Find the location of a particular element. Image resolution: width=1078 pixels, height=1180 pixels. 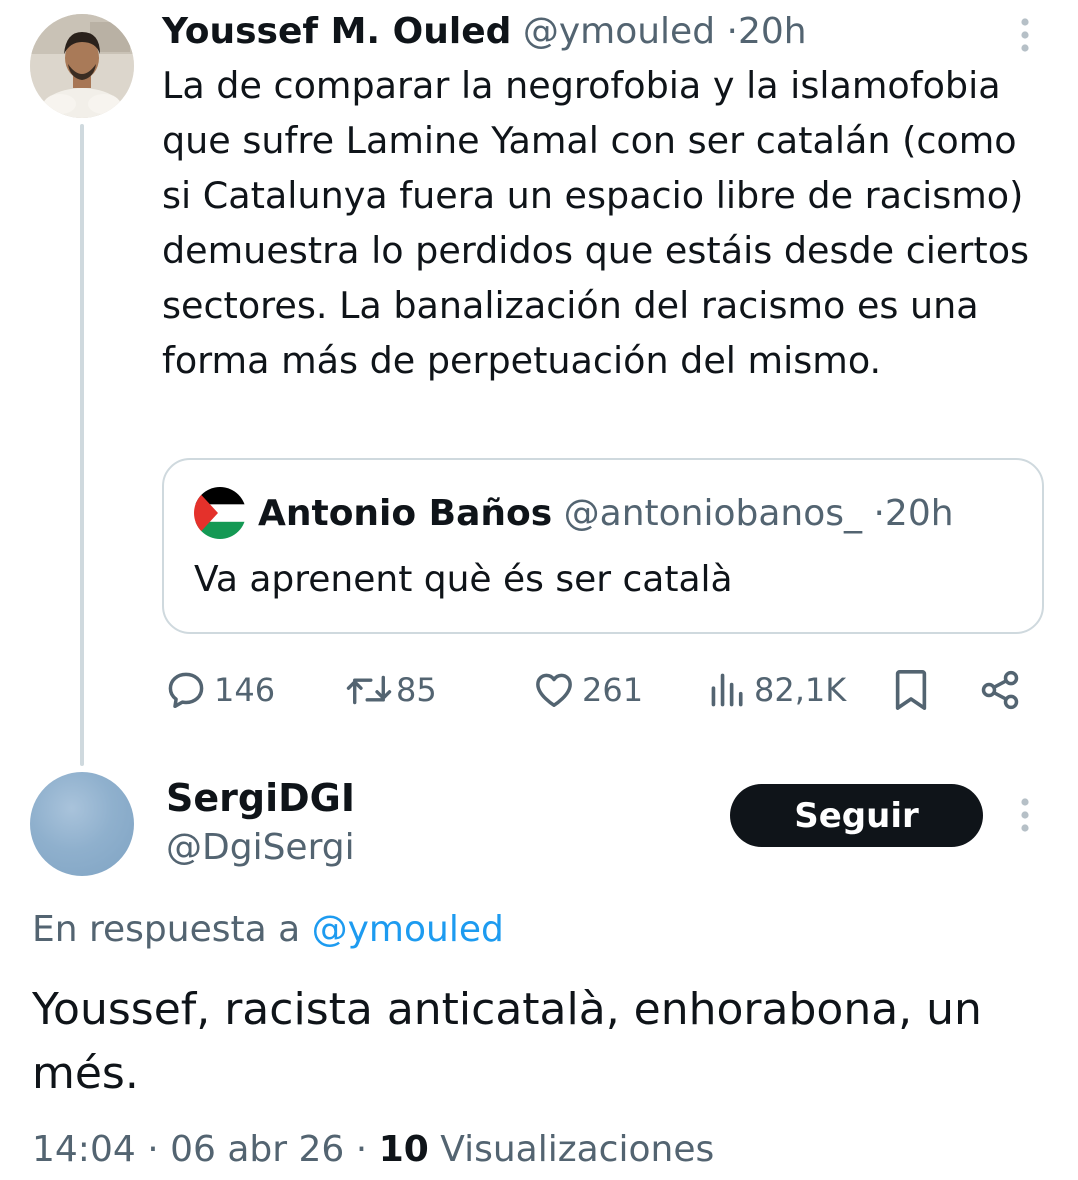

reply-views-count: 10 is located at coordinates (403, 1149).